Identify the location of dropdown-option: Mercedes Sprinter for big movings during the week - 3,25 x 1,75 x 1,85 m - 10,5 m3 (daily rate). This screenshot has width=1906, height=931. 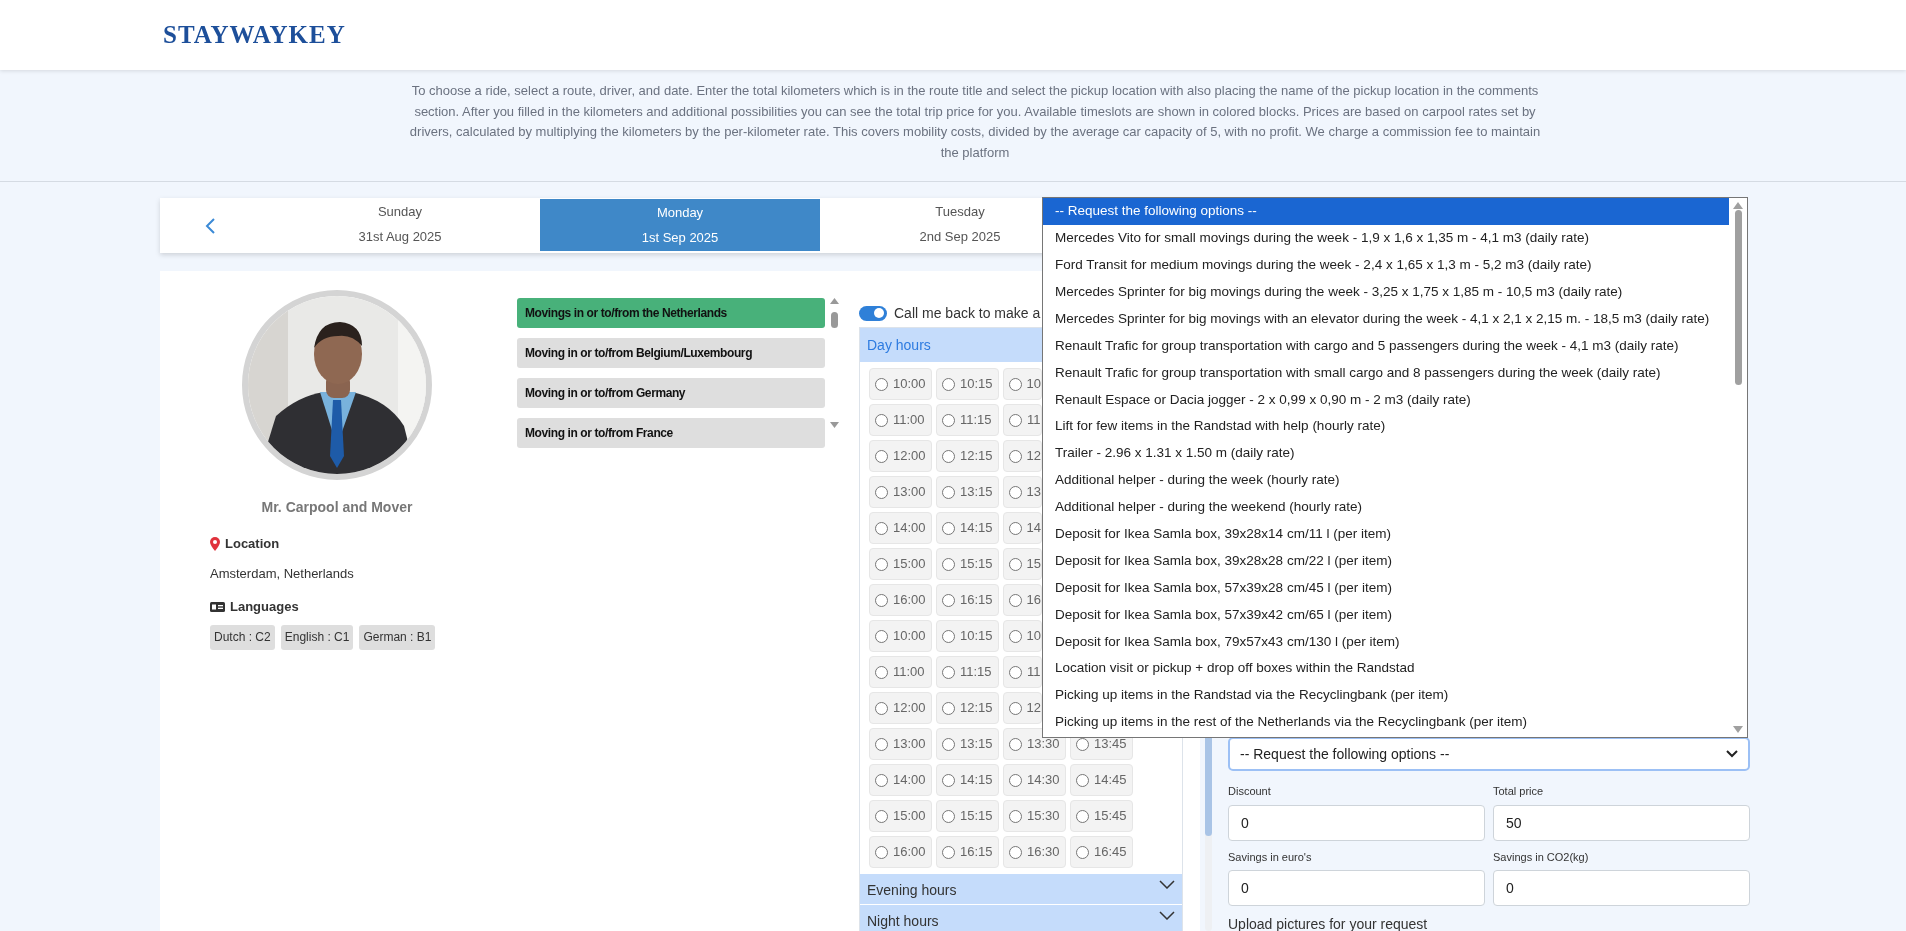
(1386, 292).